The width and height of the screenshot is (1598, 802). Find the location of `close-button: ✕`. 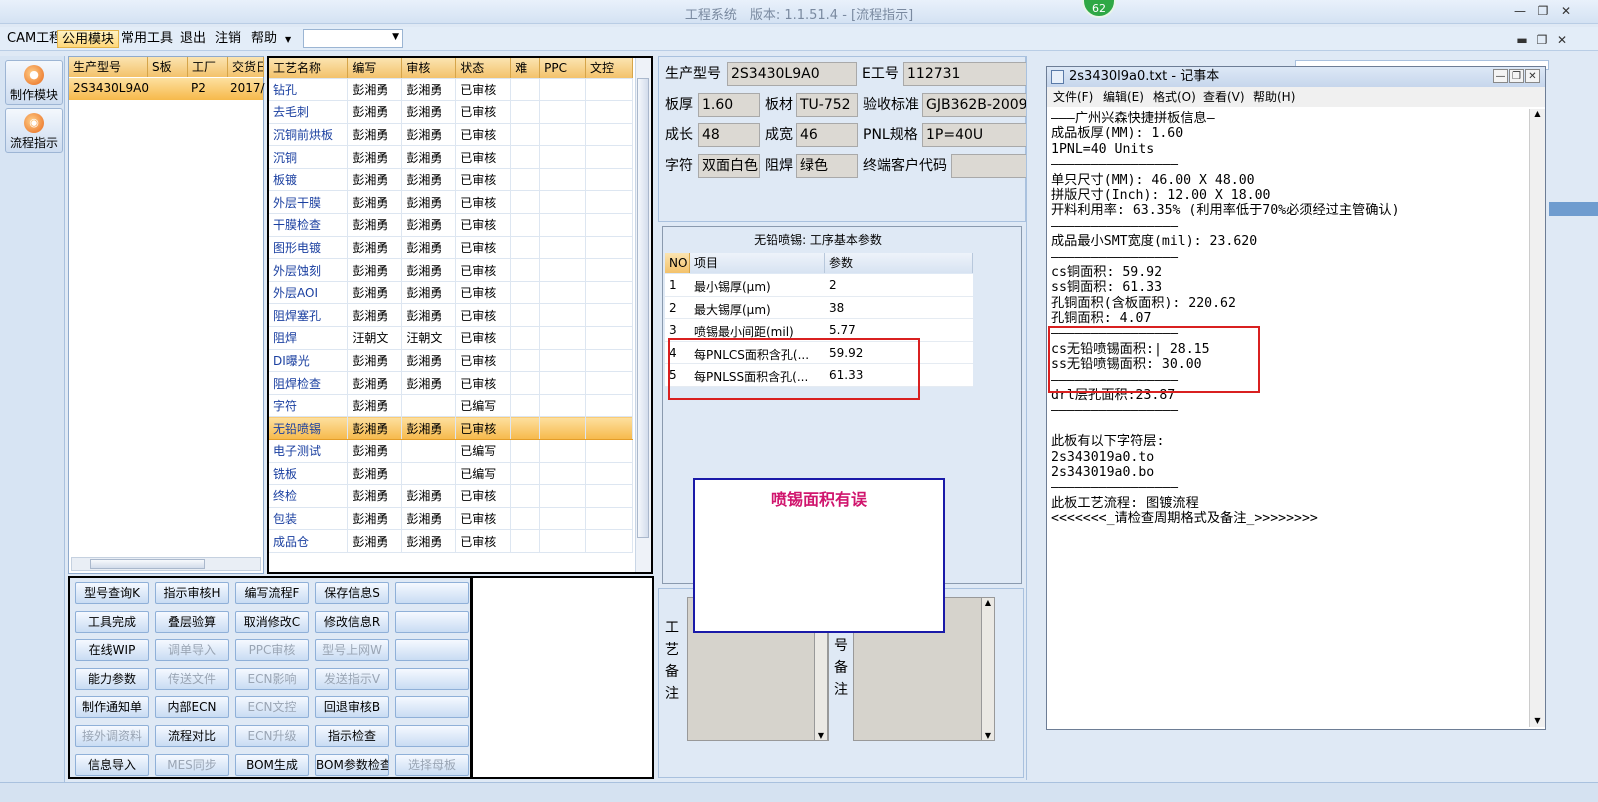

close-button: ✕ is located at coordinates (1566, 11).